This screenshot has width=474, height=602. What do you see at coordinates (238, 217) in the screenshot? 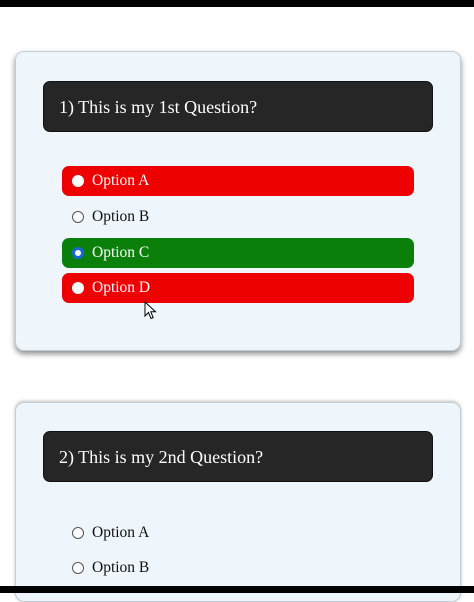
I see `q1-option-b: Option B` at bounding box center [238, 217].